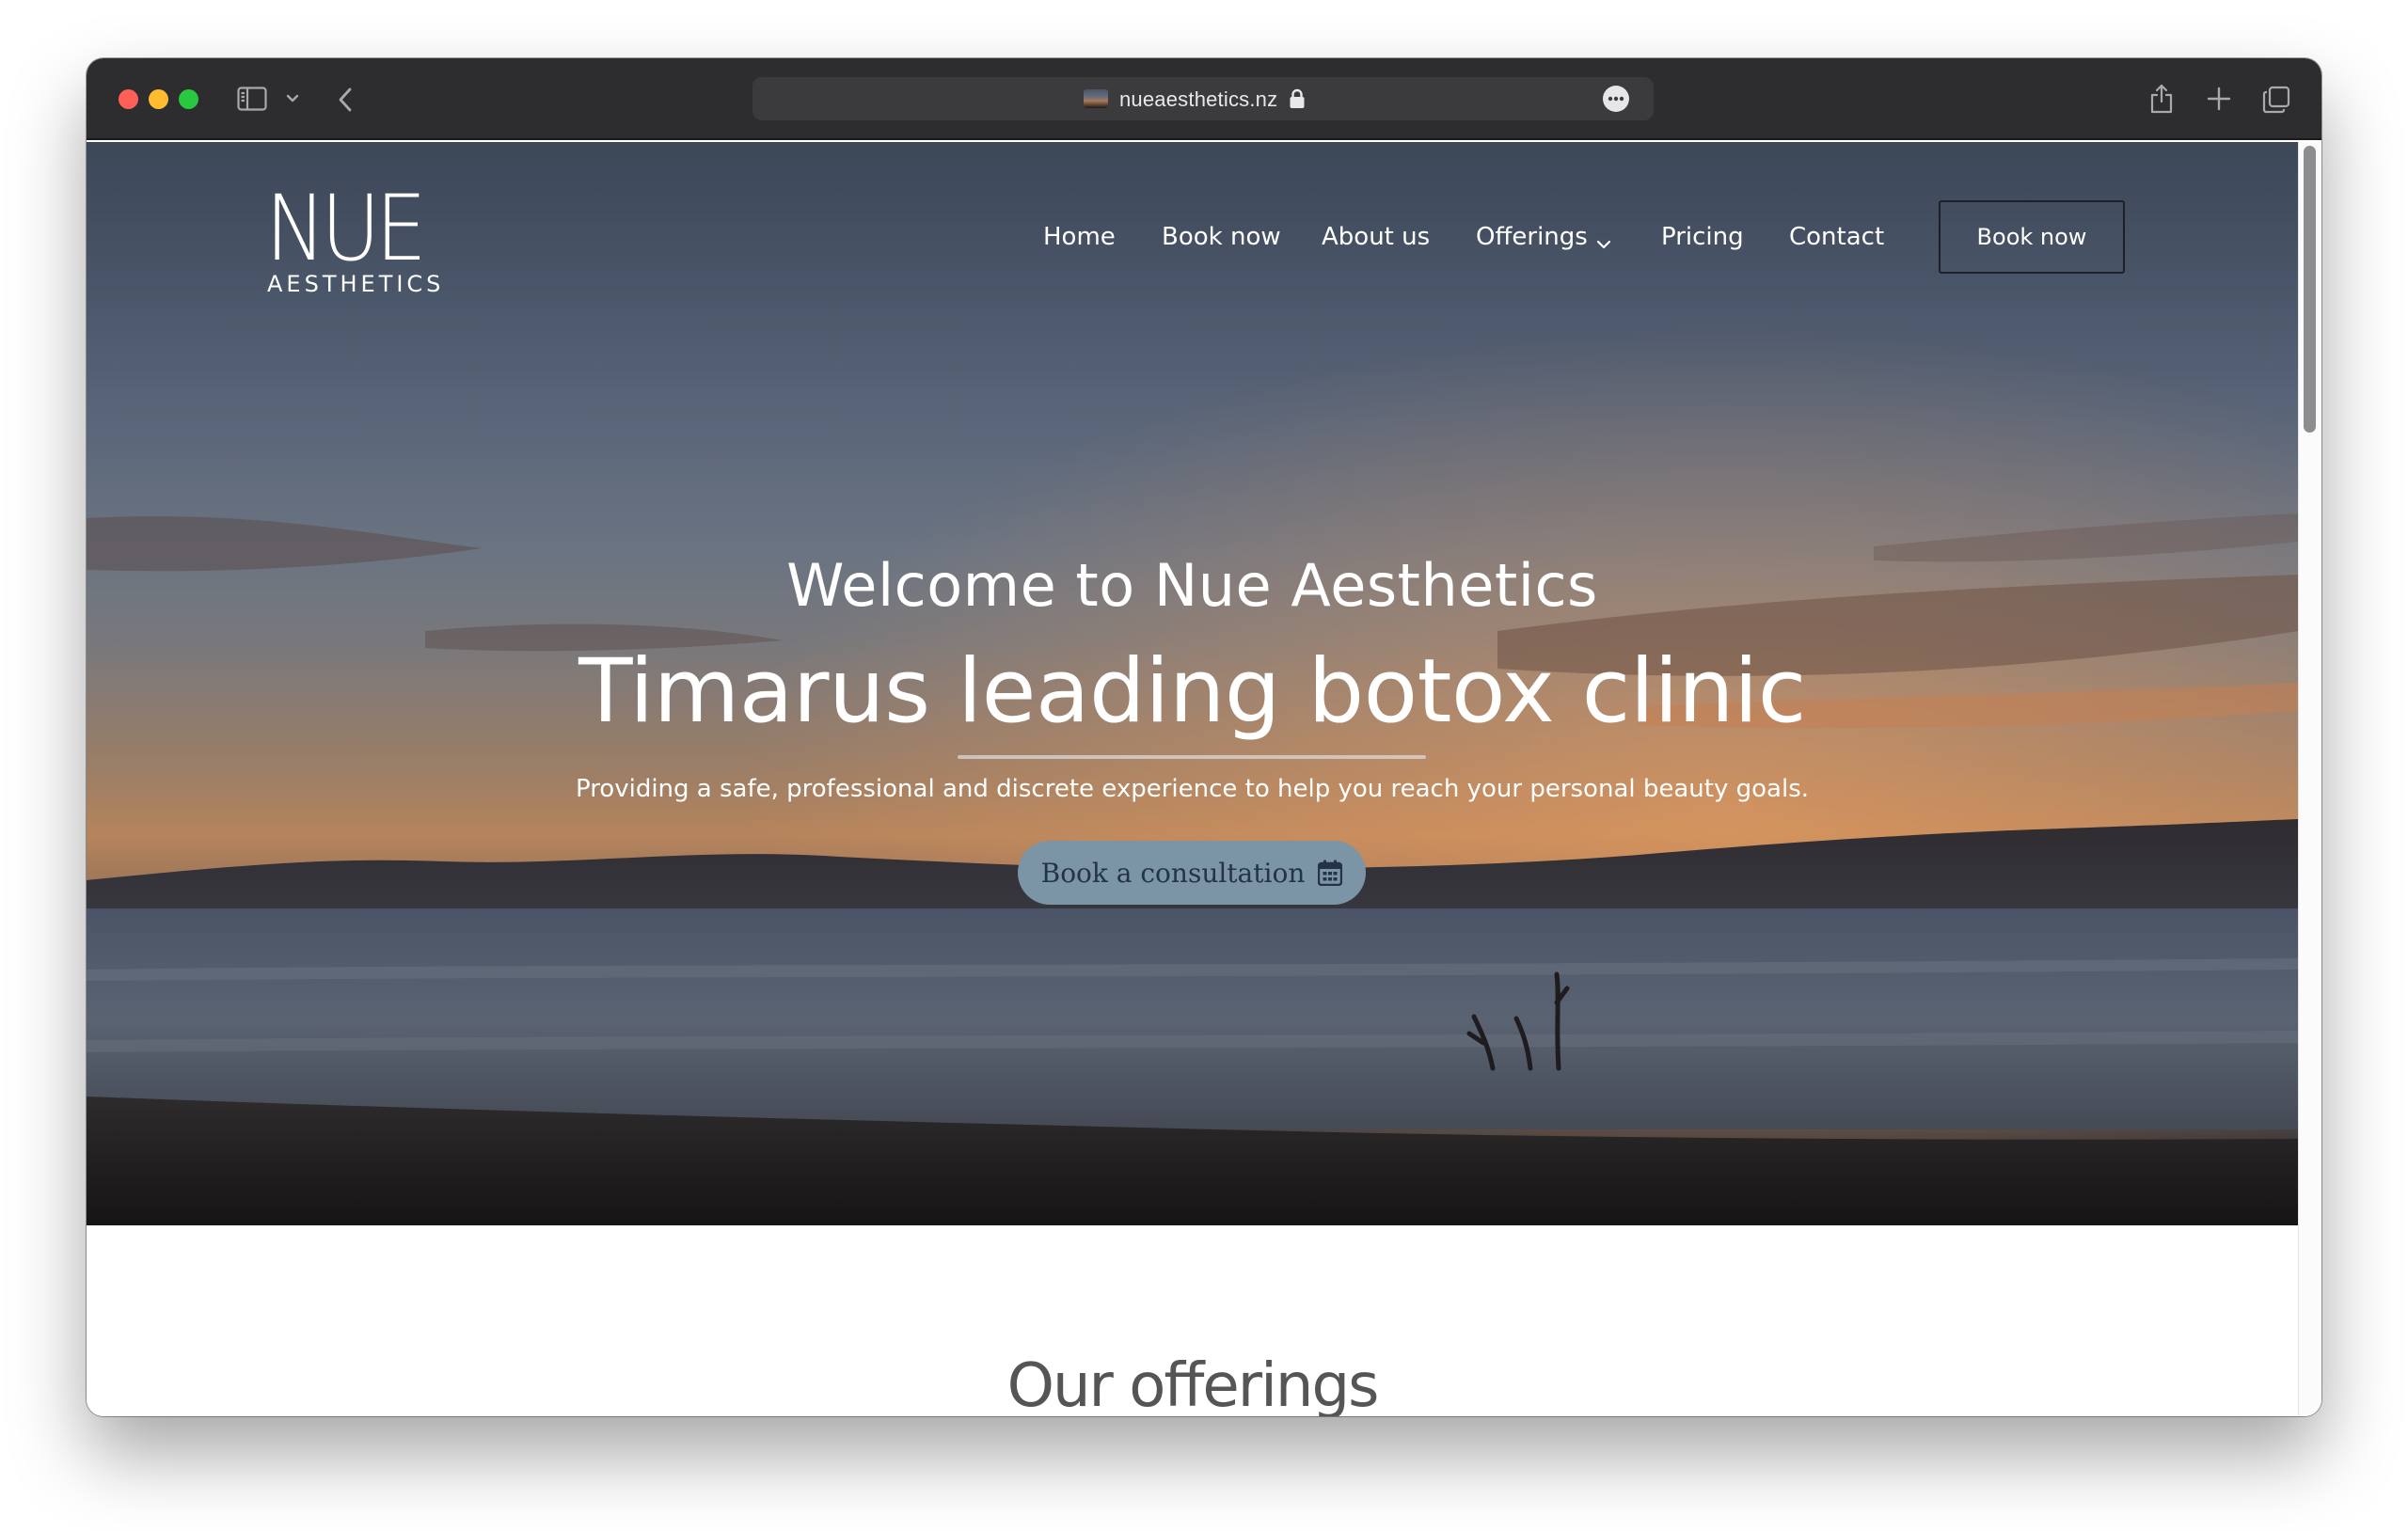 The height and width of the screenshot is (1531, 2408). Describe the element at coordinates (128, 99) in the screenshot. I see `close-window-button` at that location.